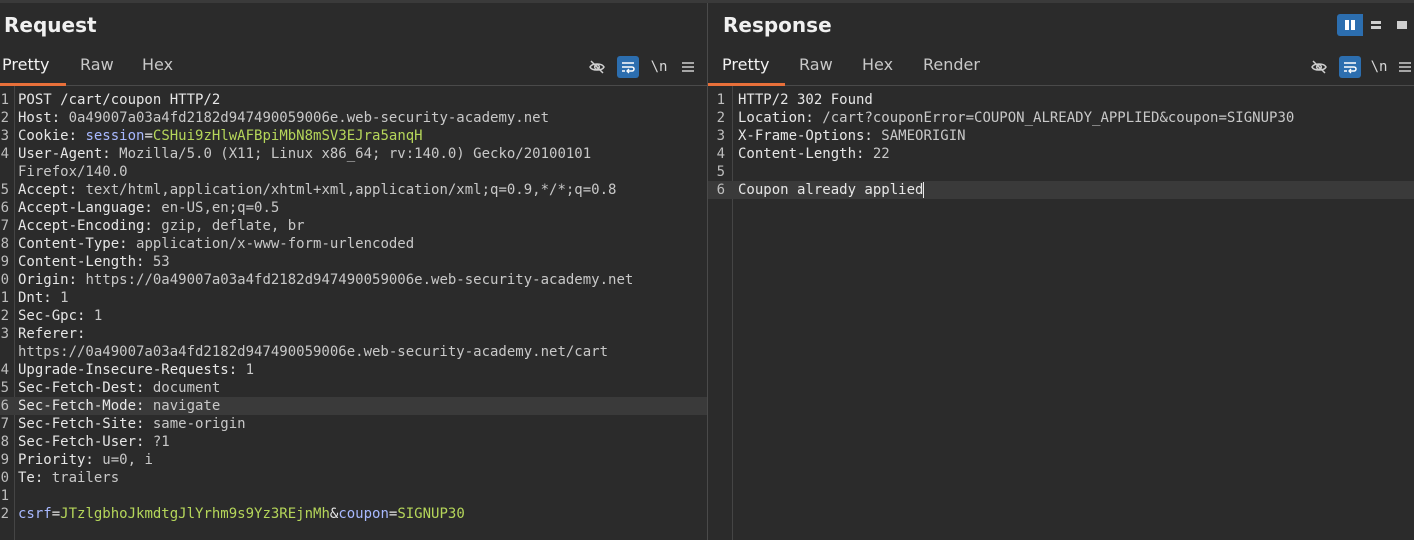 The height and width of the screenshot is (540, 1414). What do you see at coordinates (353, 172) in the screenshot?
I see `request-line: Firefox/140.0` at bounding box center [353, 172].